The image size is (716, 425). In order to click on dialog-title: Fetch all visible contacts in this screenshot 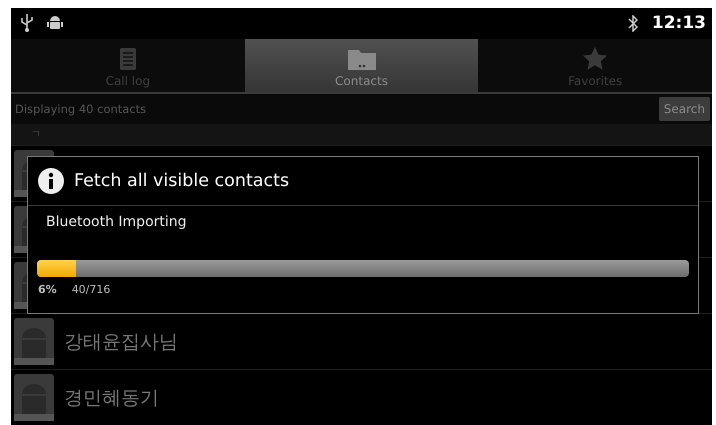, I will do `click(182, 181)`.